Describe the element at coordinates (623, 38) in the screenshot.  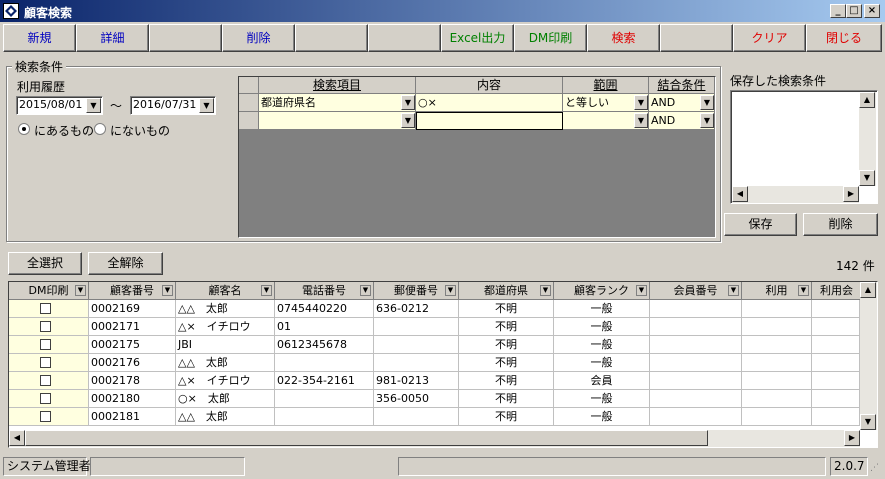
I see `search-button: 検索` at that location.